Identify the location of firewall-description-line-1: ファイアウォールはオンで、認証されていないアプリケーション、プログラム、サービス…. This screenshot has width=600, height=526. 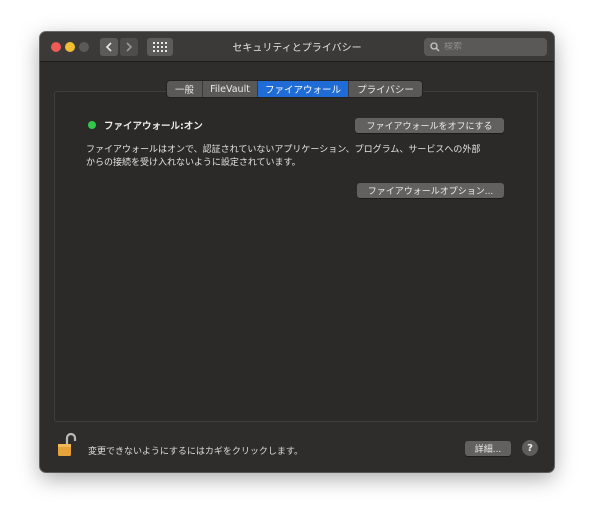
(283, 150).